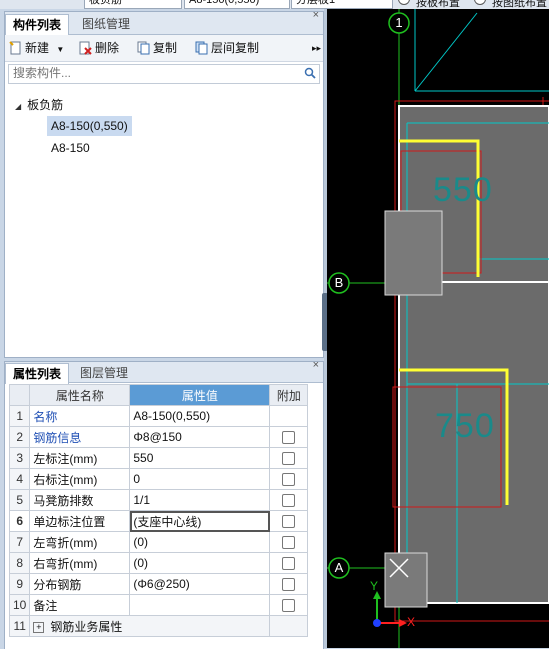 The height and width of the screenshot is (649, 549). Describe the element at coordinates (133, 4) in the screenshot. I see `component-type-combo: 板负筋` at that location.